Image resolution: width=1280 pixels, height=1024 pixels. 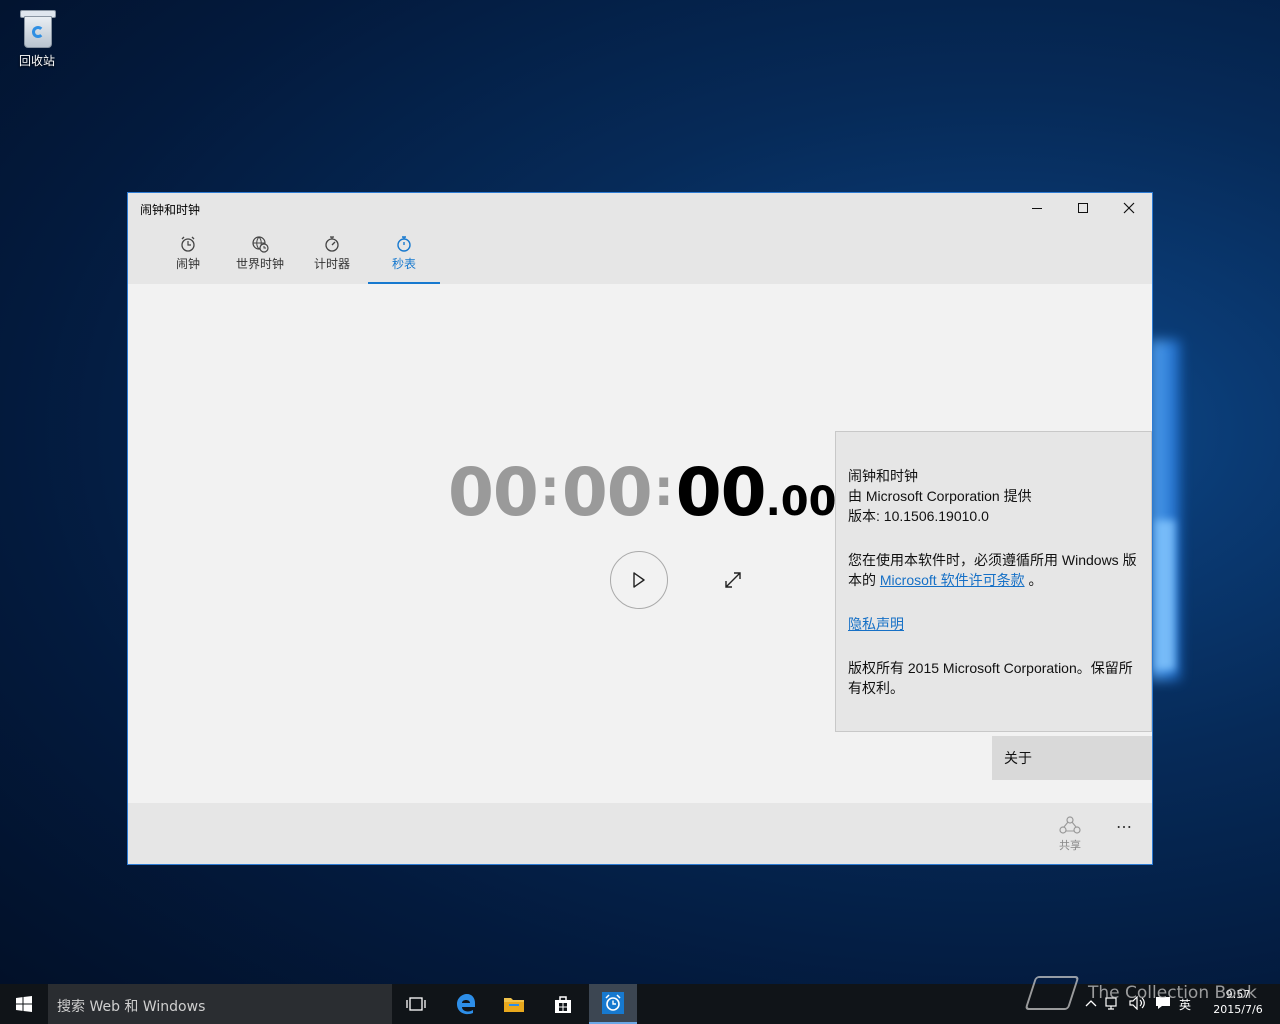 I want to click on tab-alarm: 闹钟, so click(x=188, y=259).